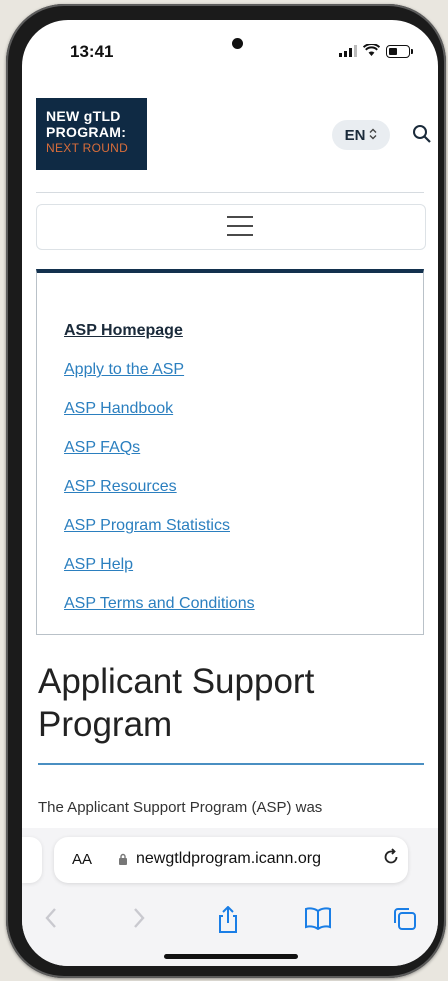 Image resolution: width=448 pixels, height=981 pixels. I want to click on nav-asp-handbook: ASP Handbook, so click(118, 409).